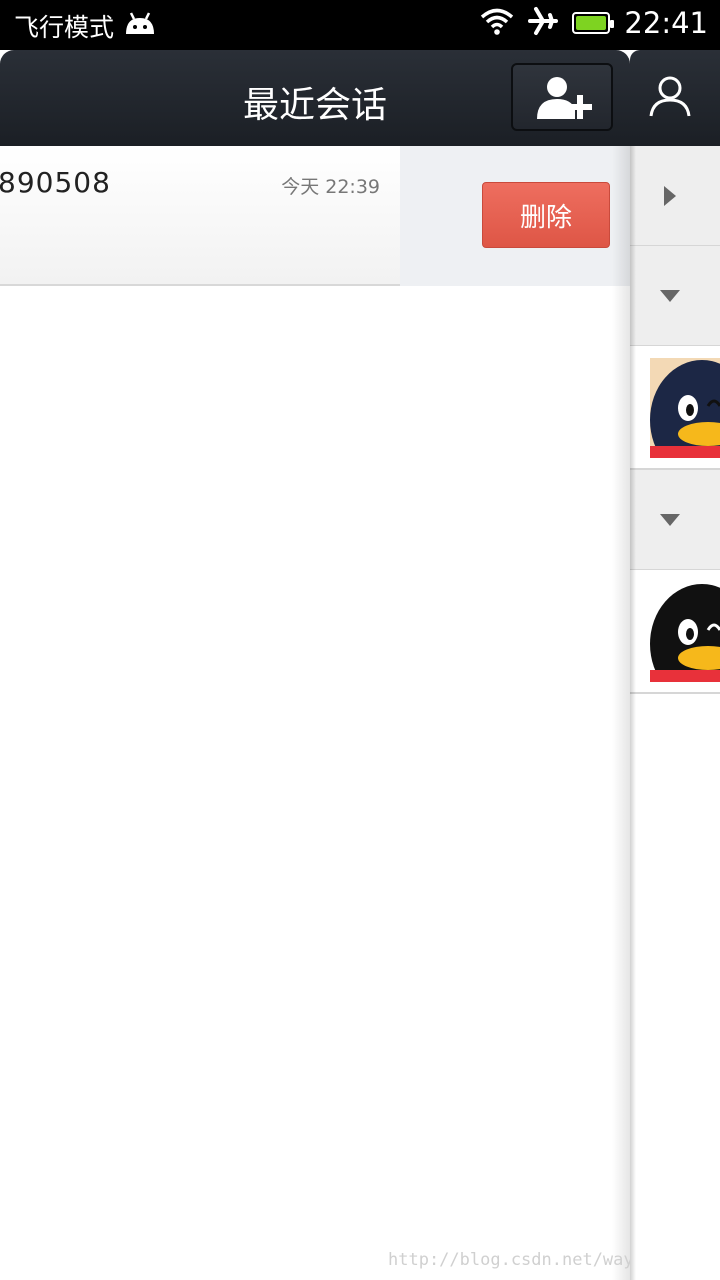 This screenshot has width=720, height=1280. I want to click on conversation-name: 890508, so click(55, 182).